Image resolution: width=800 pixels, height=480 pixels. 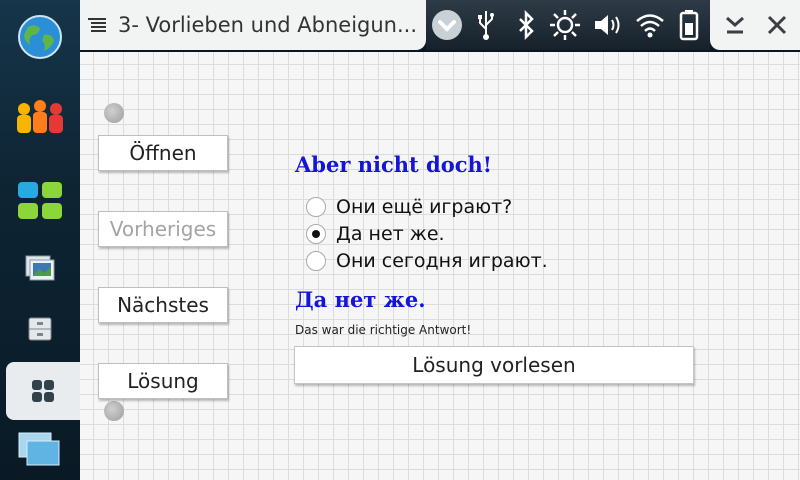 What do you see at coordinates (360, 299) in the screenshot?
I see `correct-answer: Да нет же.` at bounding box center [360, 299].